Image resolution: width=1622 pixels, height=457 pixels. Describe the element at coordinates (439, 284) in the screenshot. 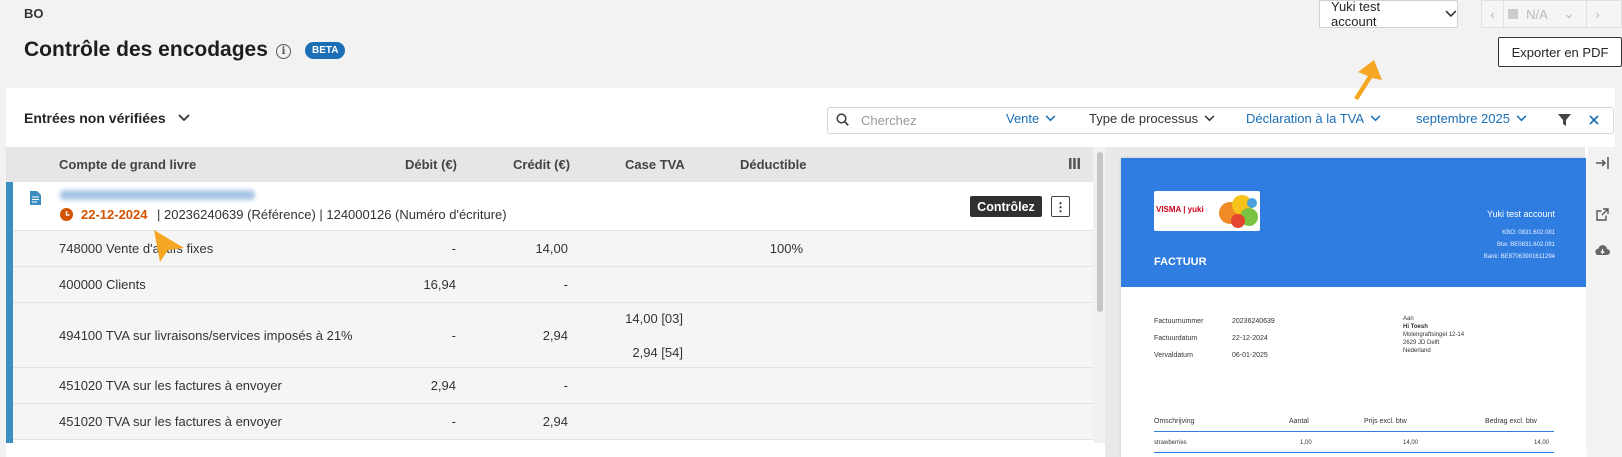

I see `row-debit: 16,94` at that location.